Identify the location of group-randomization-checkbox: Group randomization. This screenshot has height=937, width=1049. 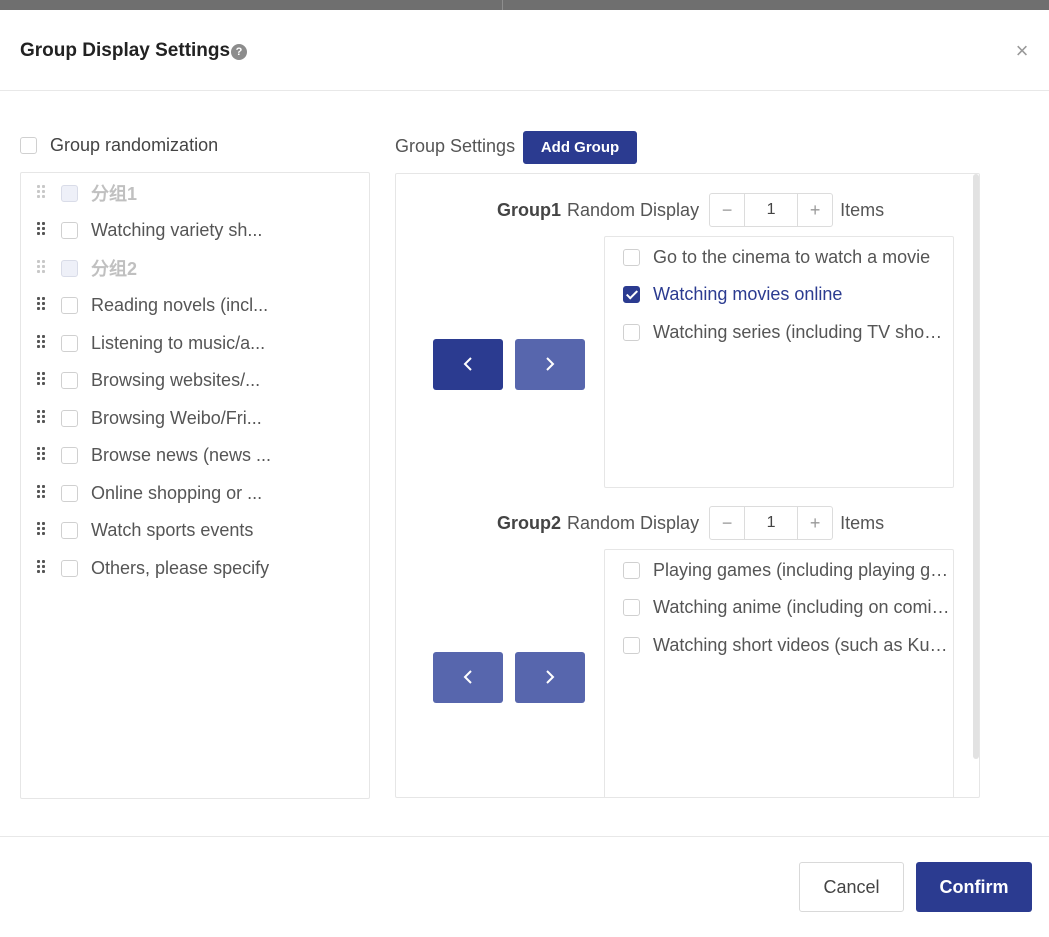
(119, 145).